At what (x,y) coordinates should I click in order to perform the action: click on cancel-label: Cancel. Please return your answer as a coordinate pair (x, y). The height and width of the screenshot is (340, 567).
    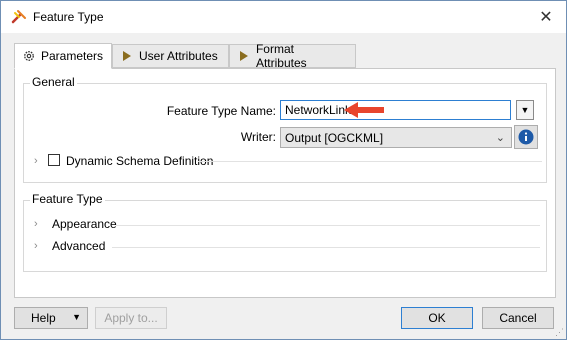
    Looking at the image, I should click on (518, 318).